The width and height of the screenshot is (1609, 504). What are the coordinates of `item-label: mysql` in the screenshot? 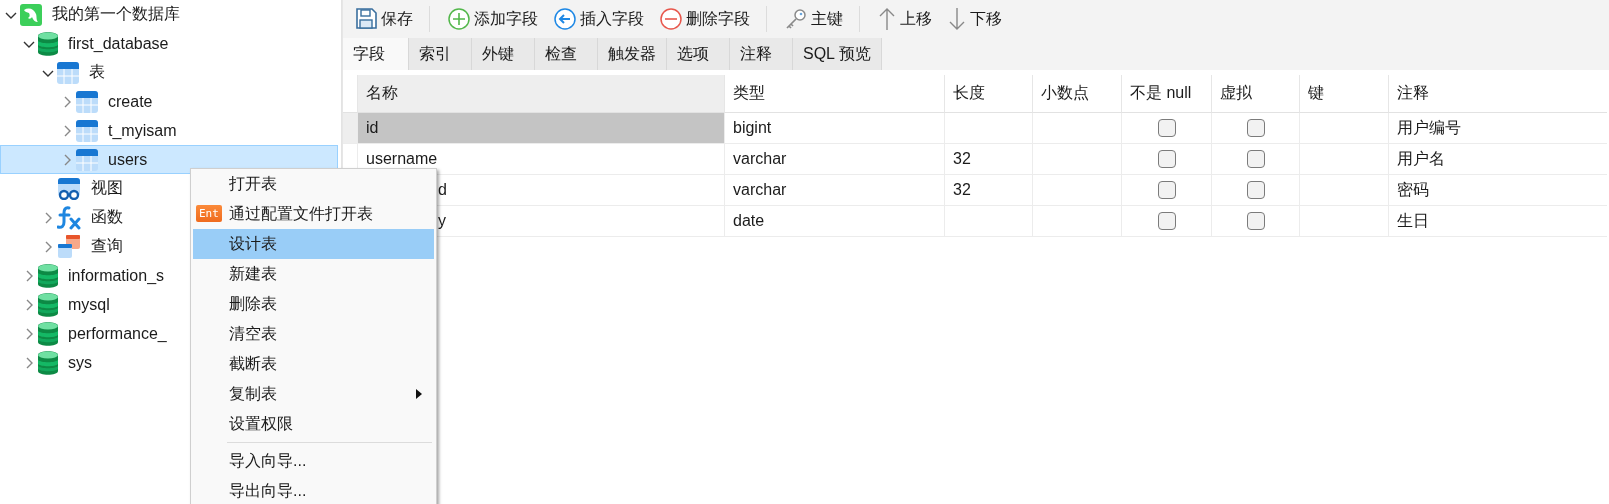 It's located at (89, 304).